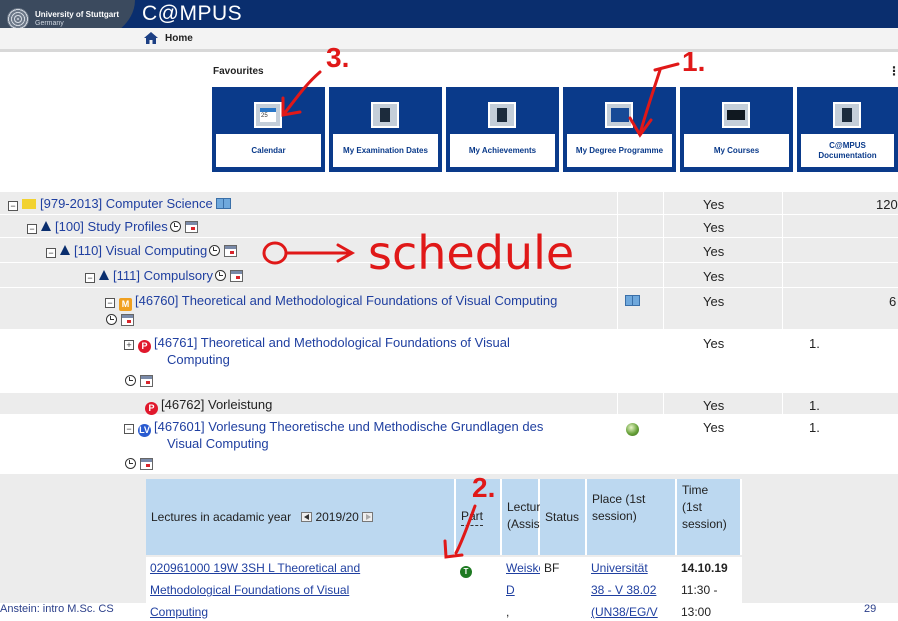 This screenshot has width=898, height=621. What do you see at coordinates (847, 129) in the screenshot?
I see `tile-campus-documentation: C@MPUS Documentation` at bounding box center [847, 129].